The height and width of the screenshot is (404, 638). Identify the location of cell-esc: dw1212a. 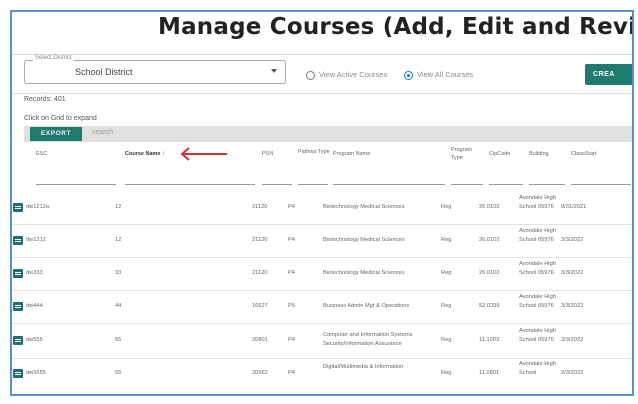
(38, 207).